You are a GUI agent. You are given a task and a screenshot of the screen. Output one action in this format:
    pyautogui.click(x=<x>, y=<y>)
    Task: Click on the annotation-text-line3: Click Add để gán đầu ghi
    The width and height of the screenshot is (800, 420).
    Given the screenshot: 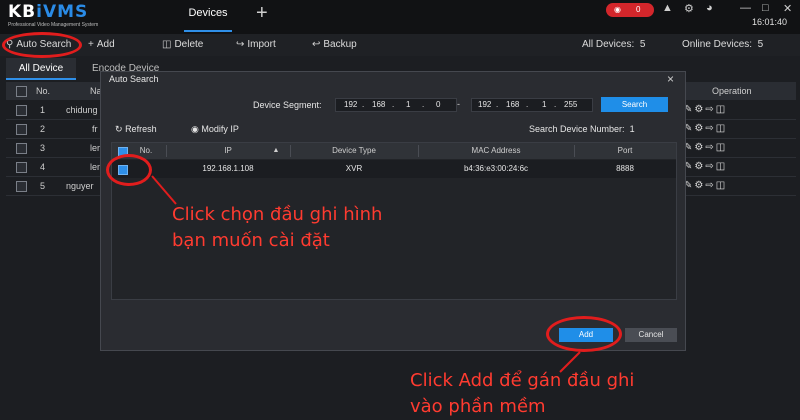 What is the action you would take?
    pyautogui.click(x=522, y=380)
    